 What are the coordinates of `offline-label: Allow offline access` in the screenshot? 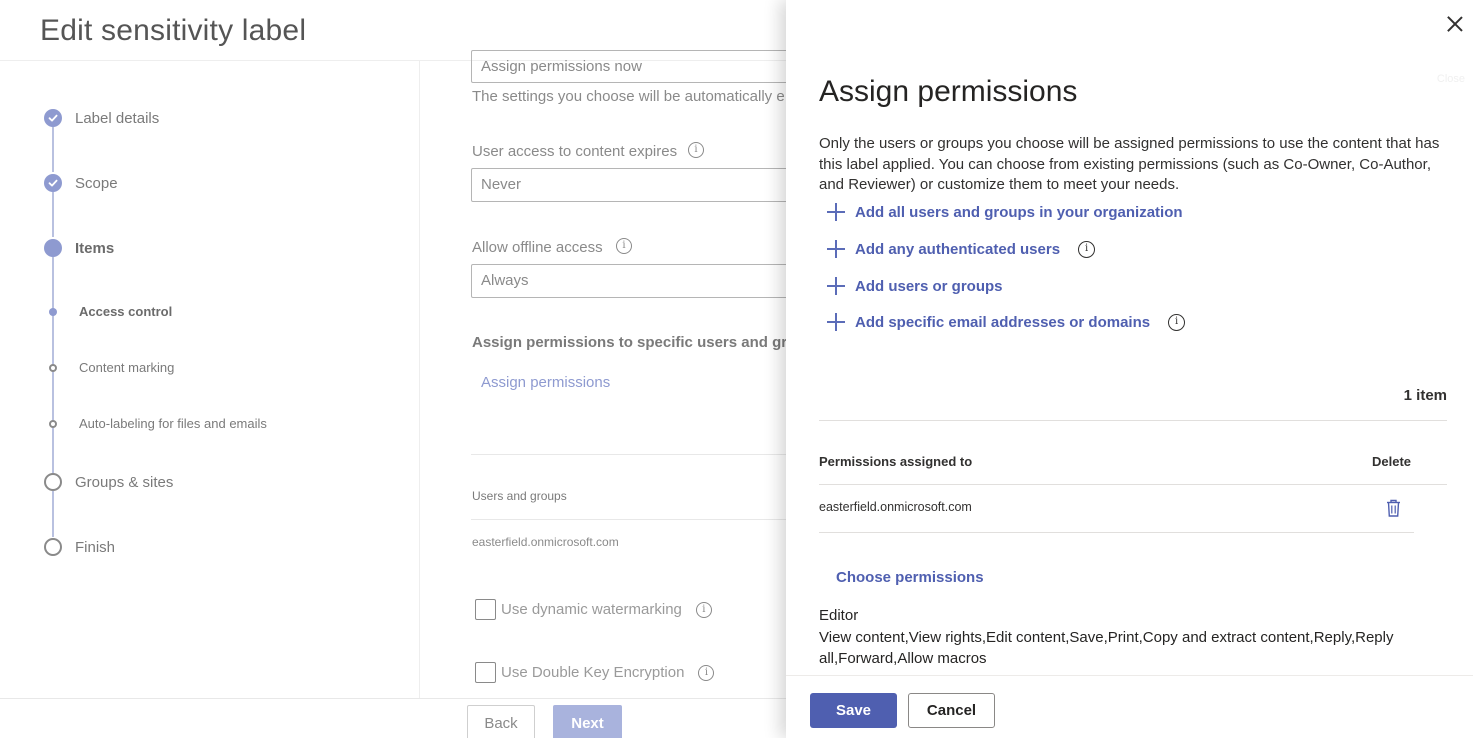 It's located at (537, 247).